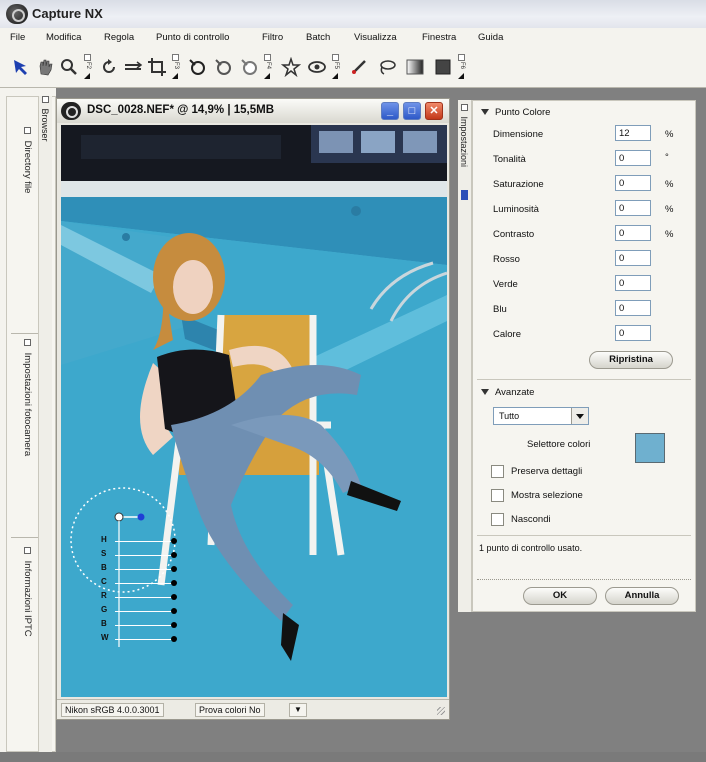 The image size is (706, 762). I want to click on contrasto-field: 0, so click(633, 233).